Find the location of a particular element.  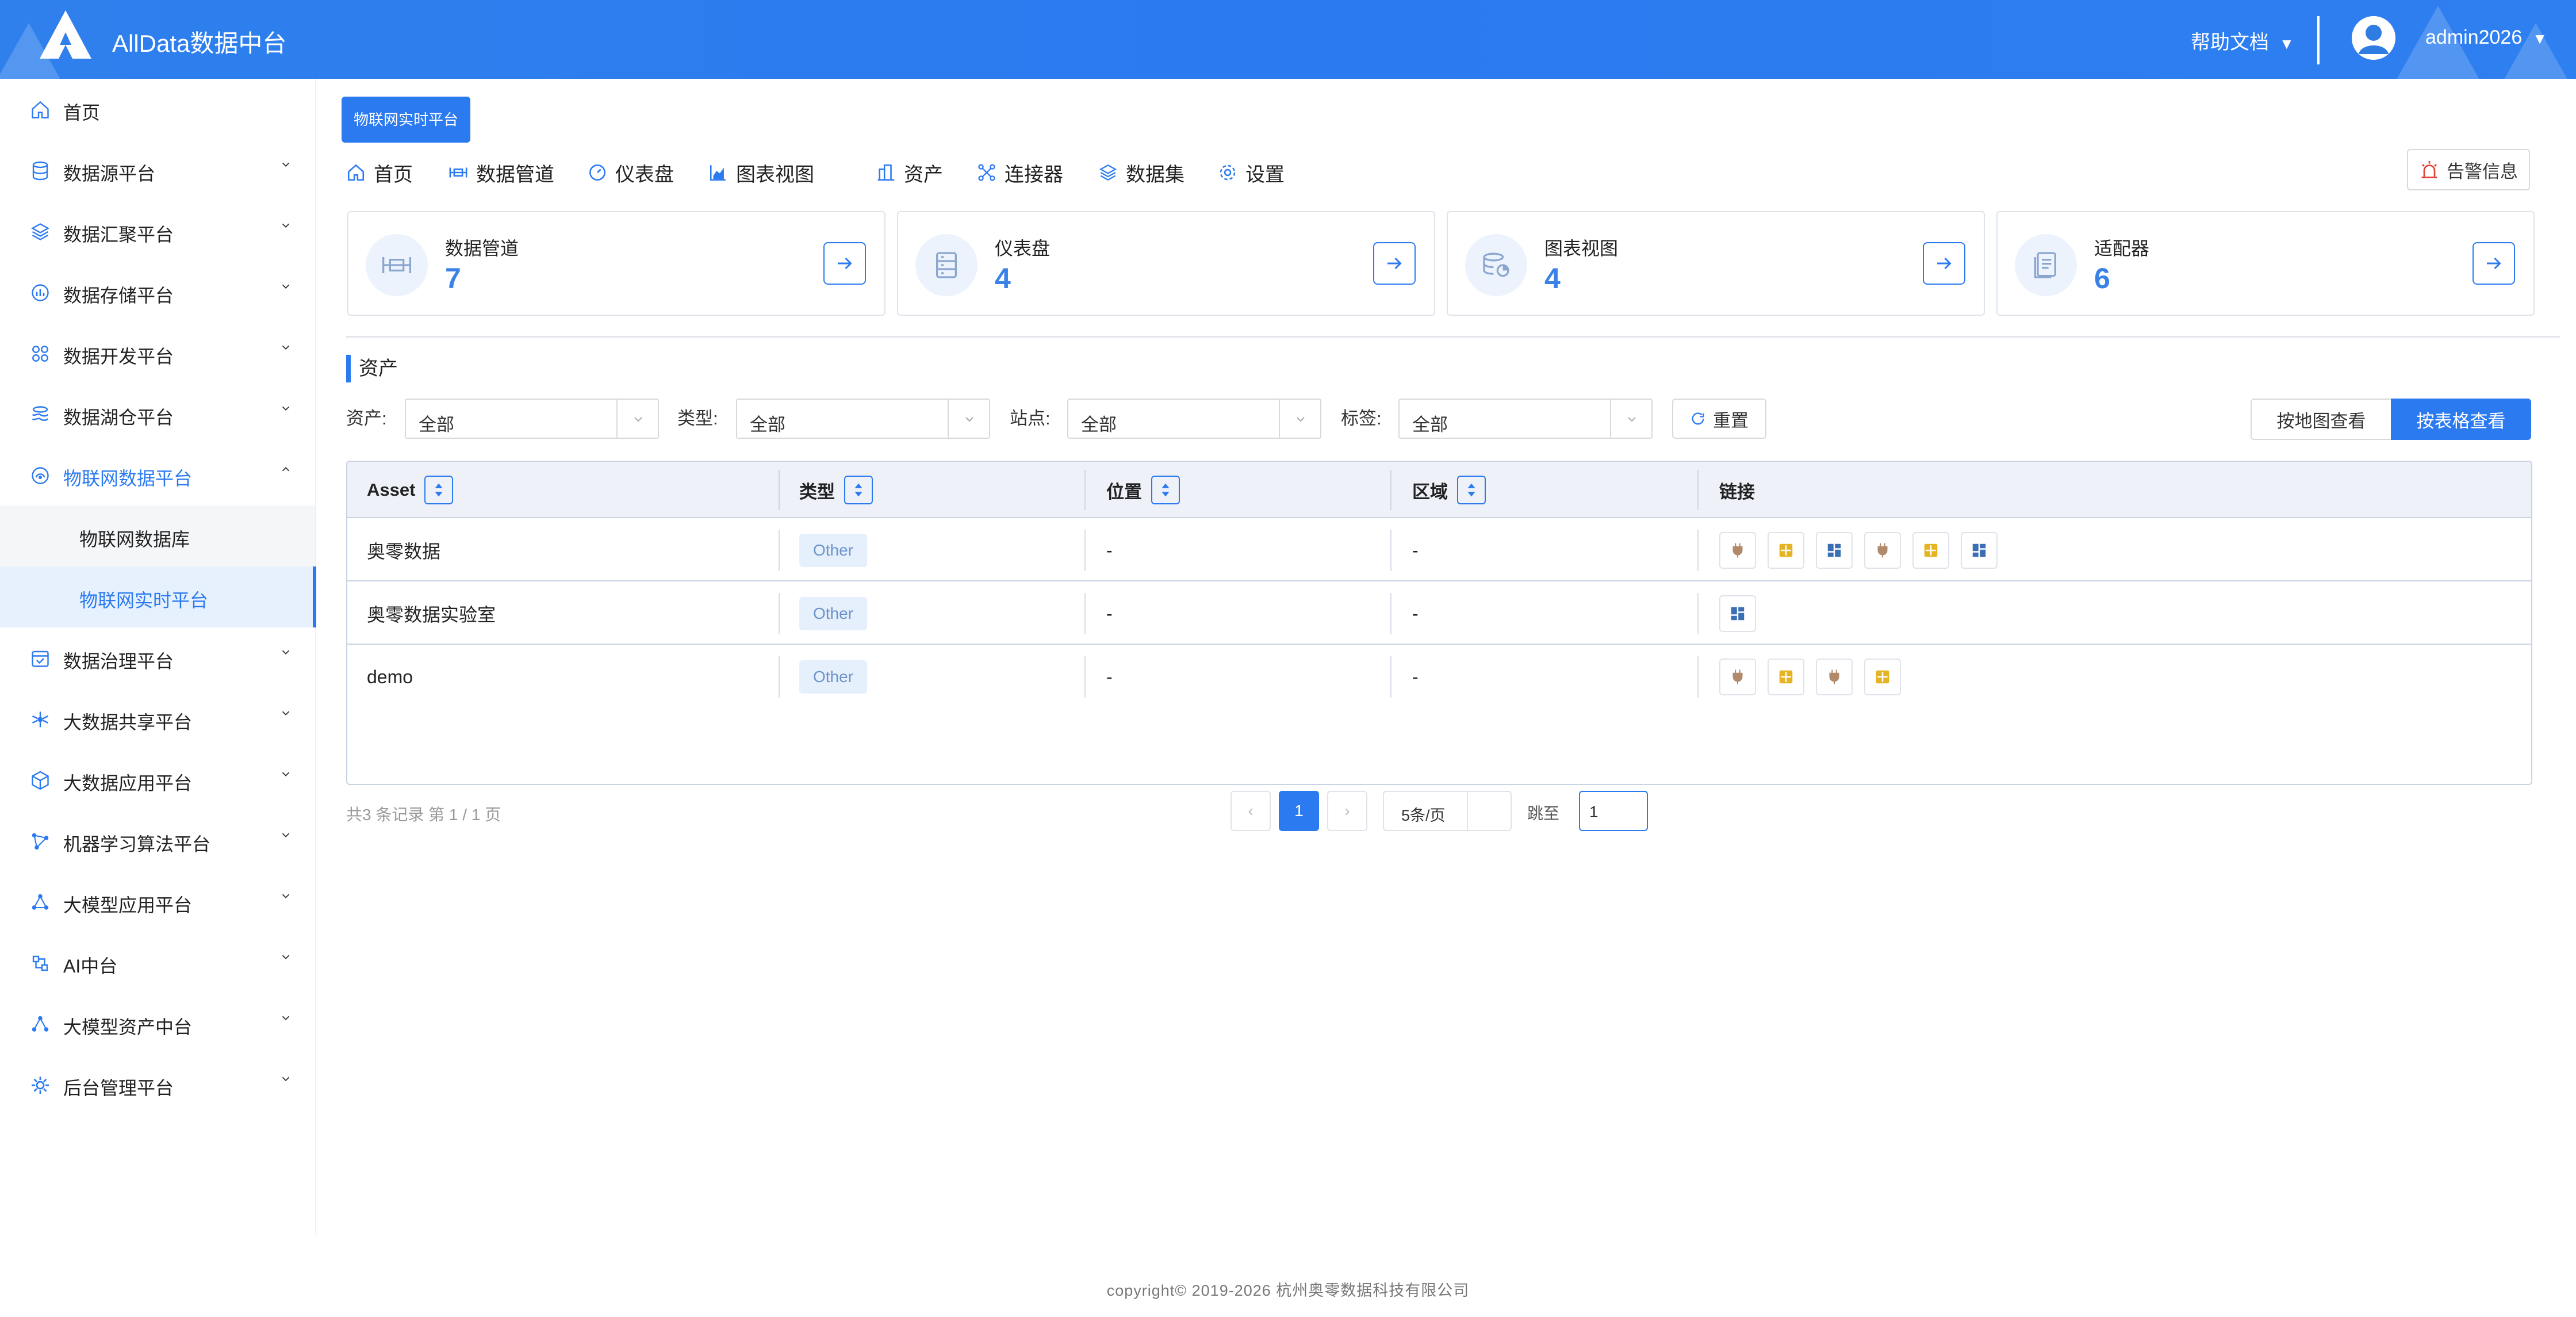

view-toggle: 按地图查看 按表格查看 is located at coordinates (2391, 419).